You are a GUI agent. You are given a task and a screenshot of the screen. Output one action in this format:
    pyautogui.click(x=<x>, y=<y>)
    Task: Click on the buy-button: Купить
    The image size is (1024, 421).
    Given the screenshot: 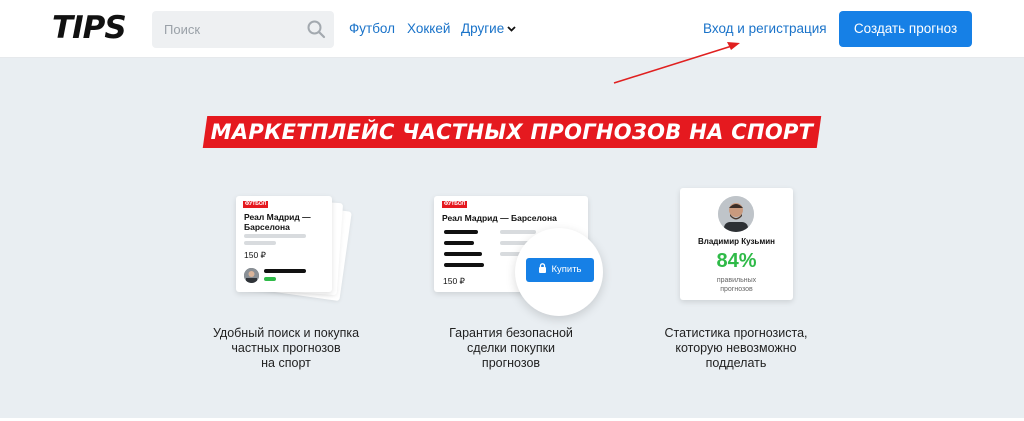 What is the action you would take?
    pyautogui.click(x=560, y=270)
    